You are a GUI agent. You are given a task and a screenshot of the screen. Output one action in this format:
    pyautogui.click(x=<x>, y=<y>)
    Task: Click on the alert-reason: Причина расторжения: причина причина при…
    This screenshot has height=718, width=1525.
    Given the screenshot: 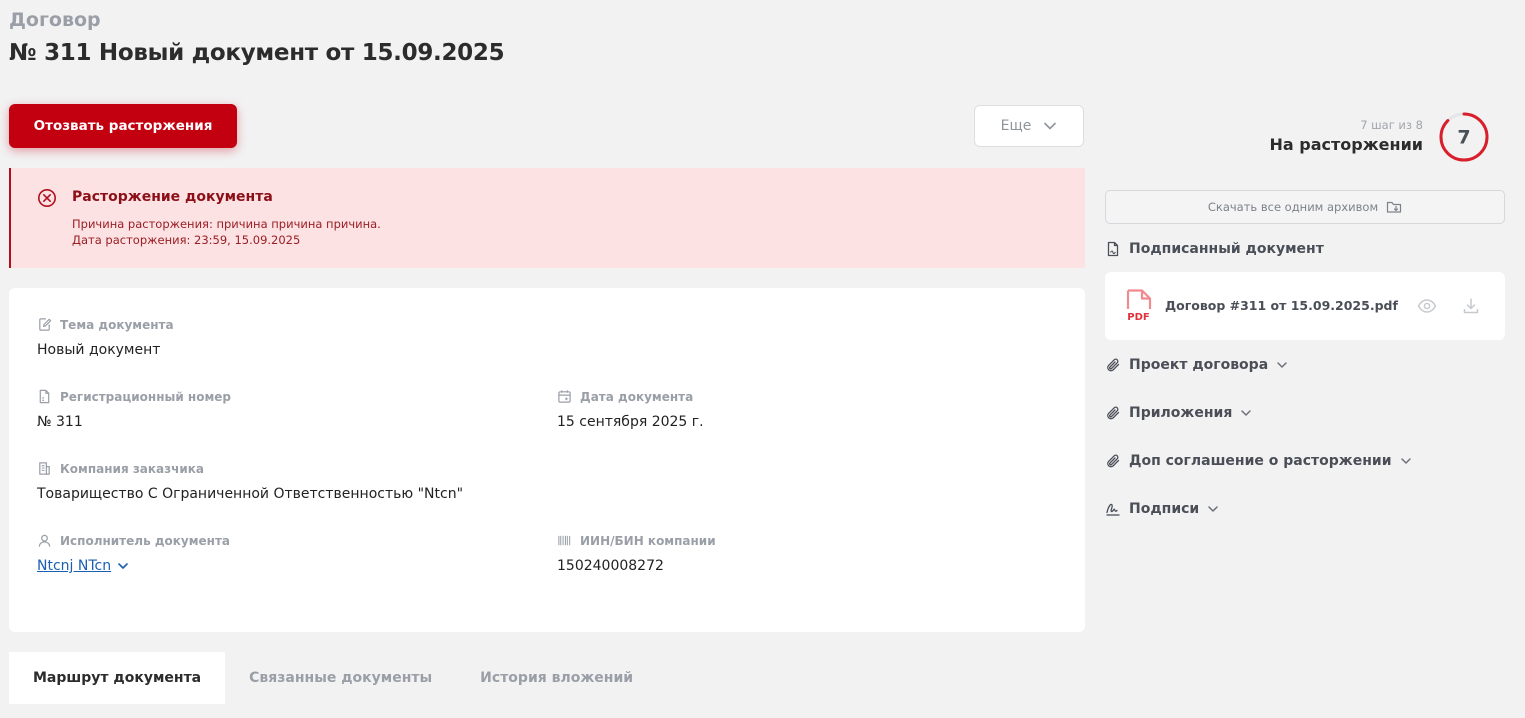 What is the action you would take?
    pyautogui.click(x=226, y=224)
    